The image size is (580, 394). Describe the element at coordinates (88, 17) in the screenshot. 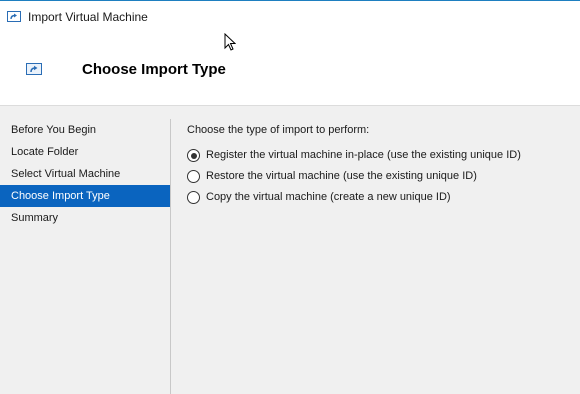

I see `window-title: Import Virtual Machine` at that location.